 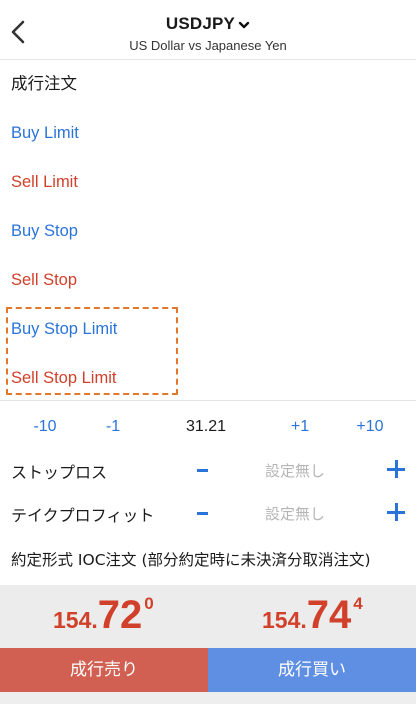 I want to click on header: USDJPY US Dollar vs Japanese Yen, so click(x=208, y=30).